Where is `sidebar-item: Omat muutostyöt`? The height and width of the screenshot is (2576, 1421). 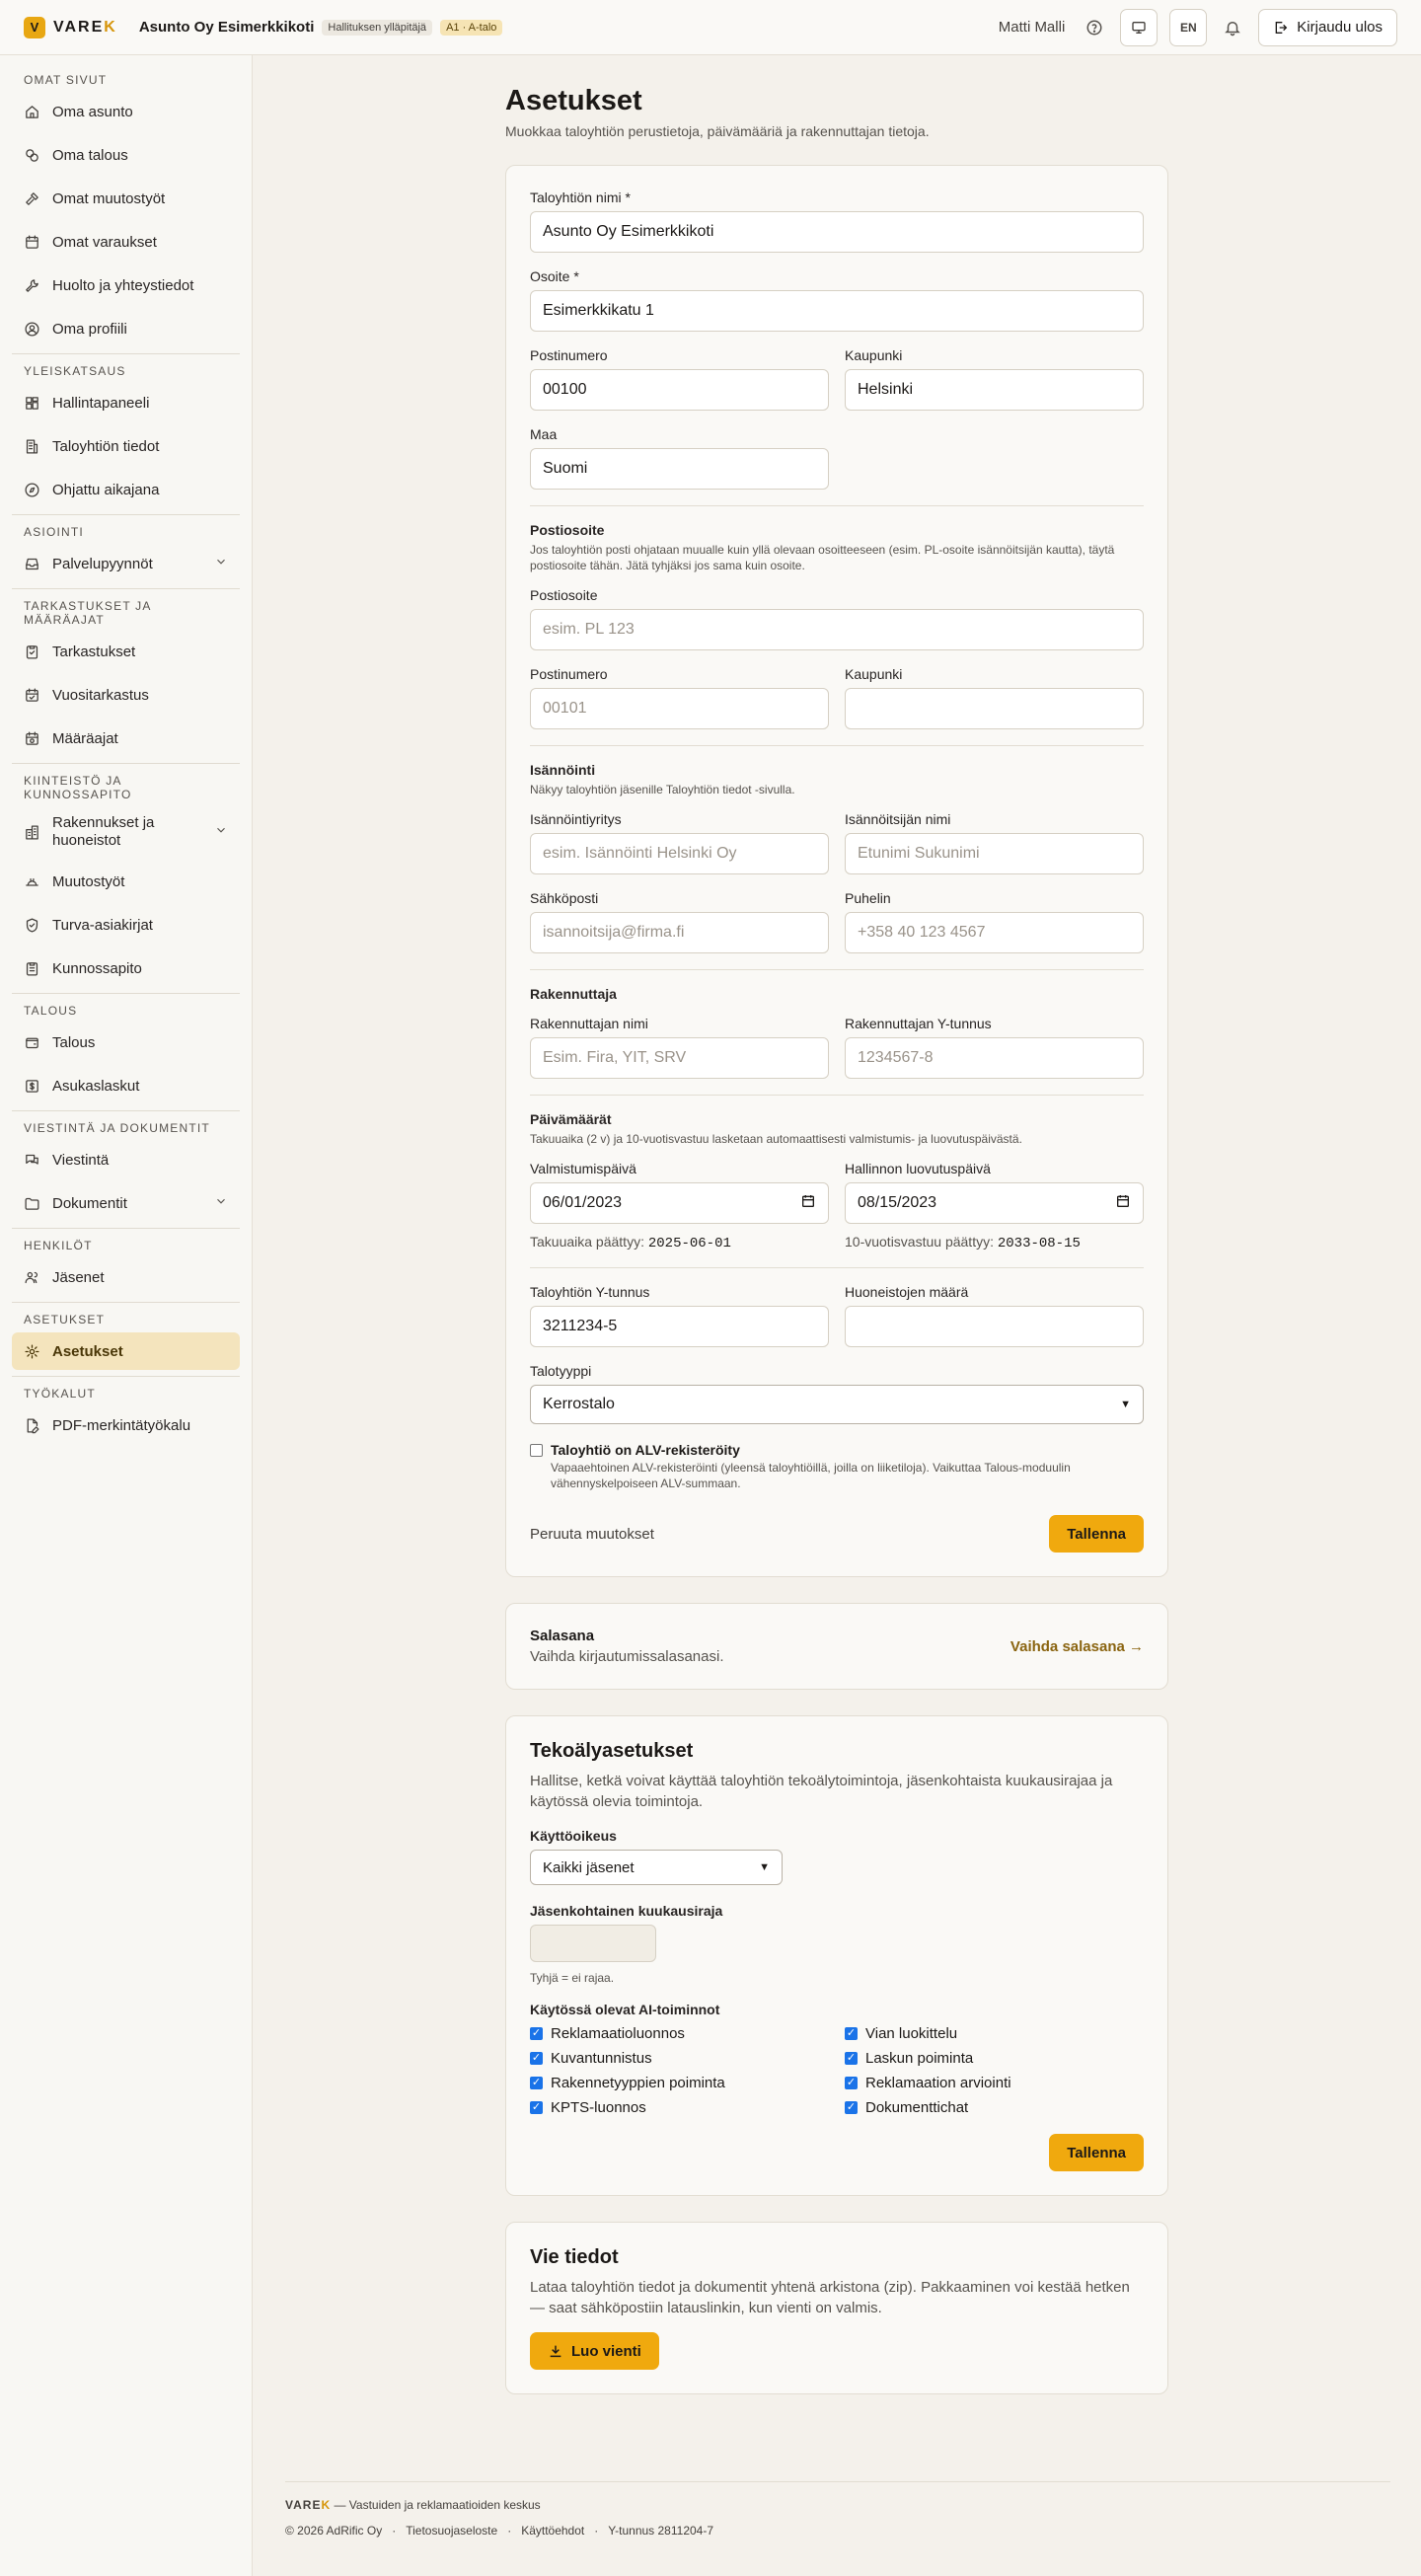 sidebar-item: Omat muutostyöt is located at coordinates (126, 198).